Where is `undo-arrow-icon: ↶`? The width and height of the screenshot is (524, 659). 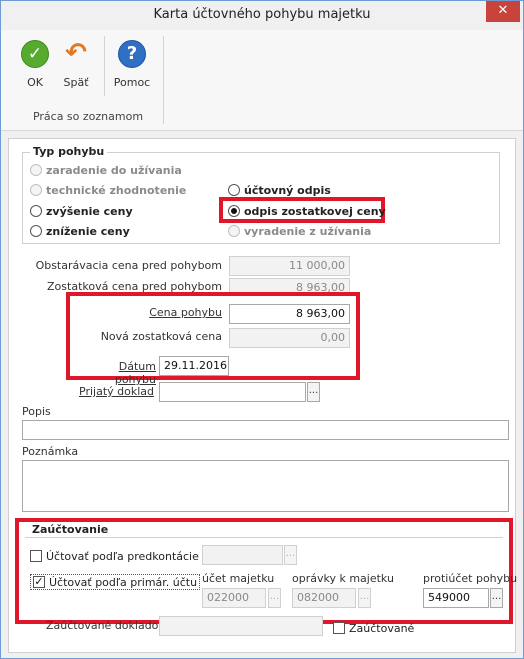
undo-arrow-icon: ↶ is located at coordinates (76, 53).